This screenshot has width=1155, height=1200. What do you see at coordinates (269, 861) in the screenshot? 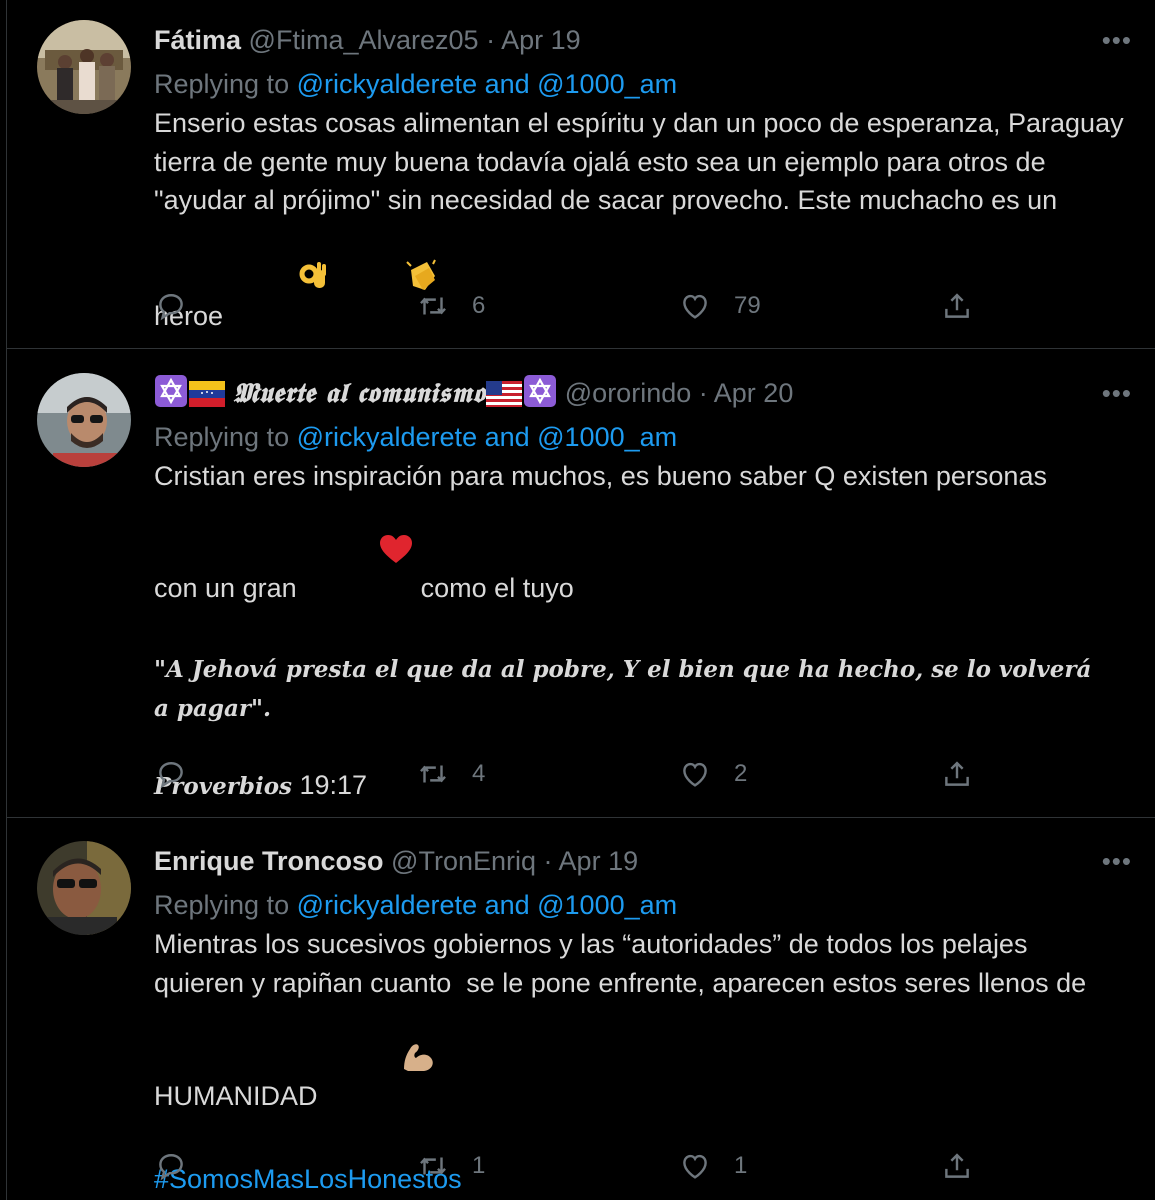
I see `display-name: Enrique Troncoso` at bounding box center [269, 861].